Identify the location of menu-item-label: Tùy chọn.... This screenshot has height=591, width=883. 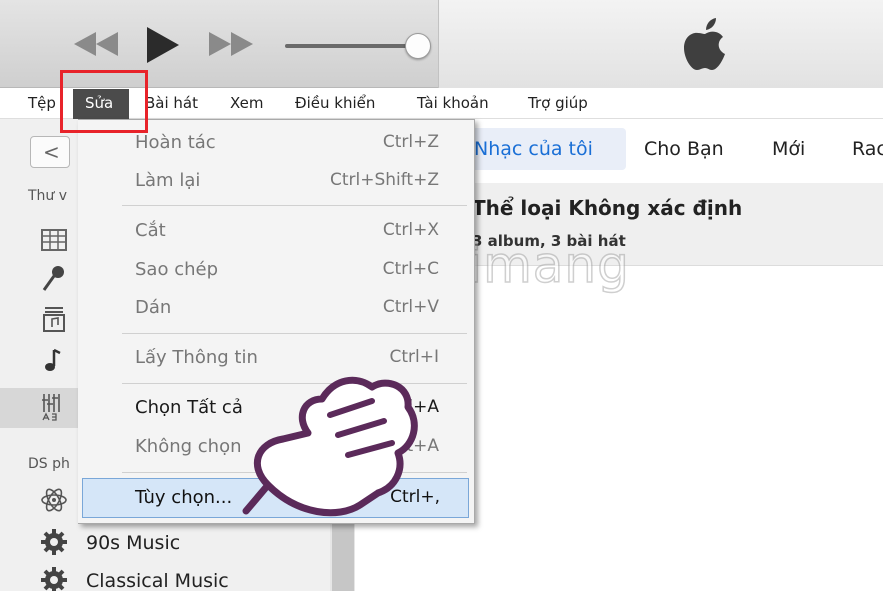
(184, 497).